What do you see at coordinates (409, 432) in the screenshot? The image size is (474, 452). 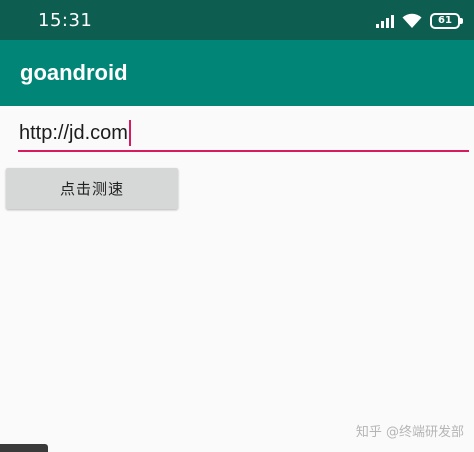 I see `watermark: 知乎 @终端研发部` at bounding box center [409, 432].